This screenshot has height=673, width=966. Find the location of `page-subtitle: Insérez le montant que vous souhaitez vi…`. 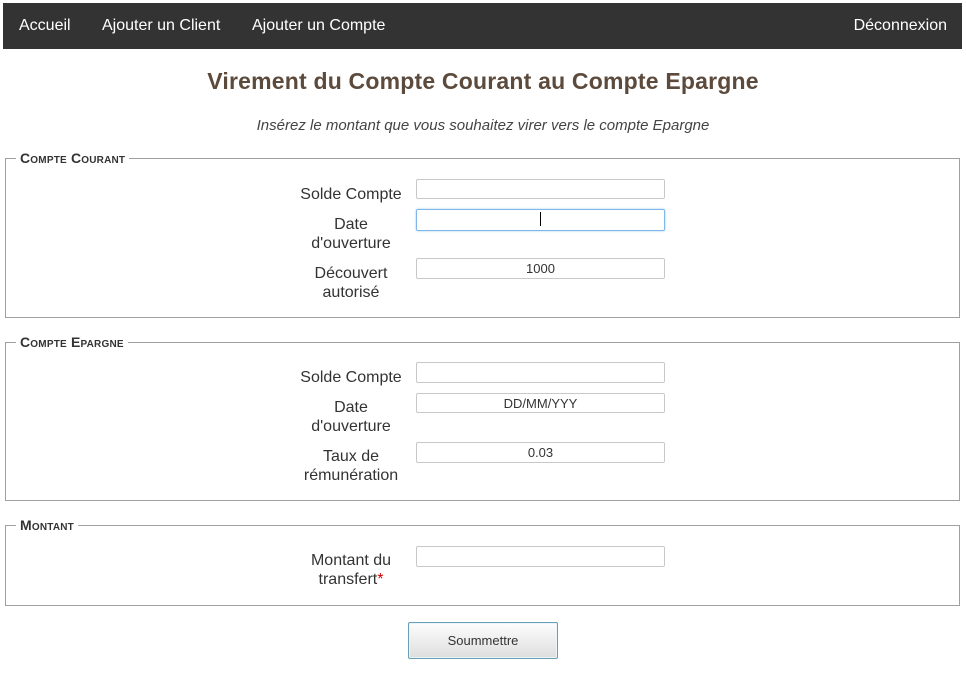

page-subtitle: Insérez le montant que vous souhaitez vi… is located at coordinates (483, 125).